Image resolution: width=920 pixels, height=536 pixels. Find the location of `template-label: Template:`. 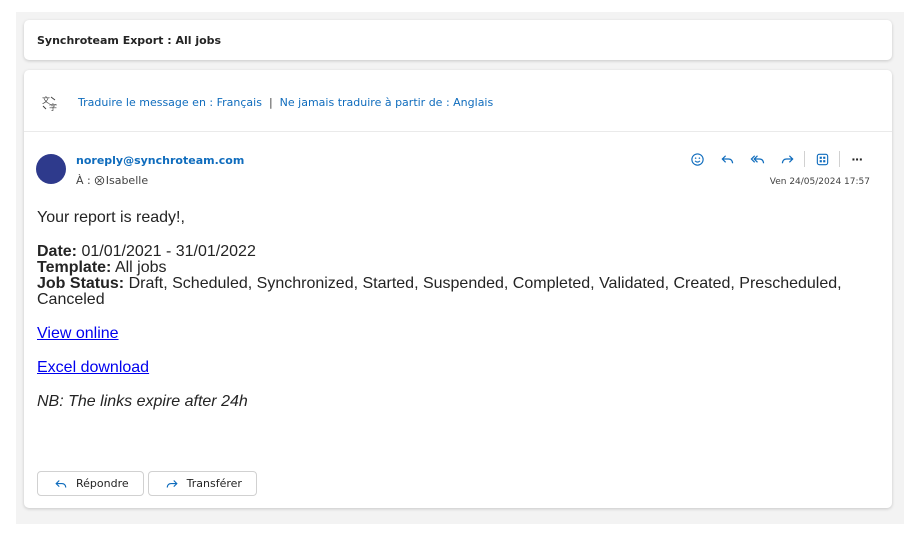

template-label: Template: is located at coordinates (74, 267).